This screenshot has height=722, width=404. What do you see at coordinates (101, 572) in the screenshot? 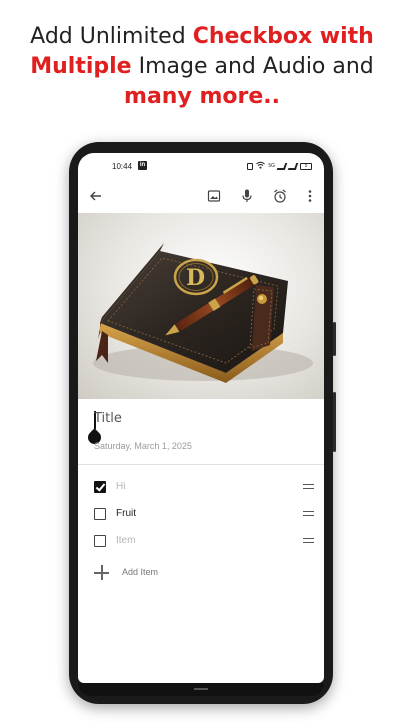
I see `plus-icon` at bounding box center [101, 572].